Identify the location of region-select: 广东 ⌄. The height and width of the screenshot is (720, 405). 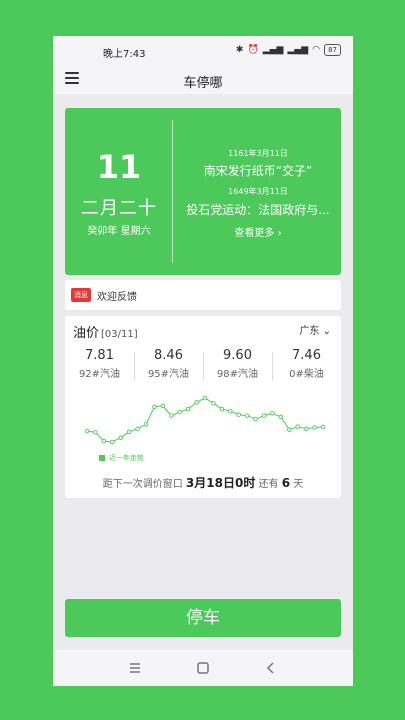
(315, 329).